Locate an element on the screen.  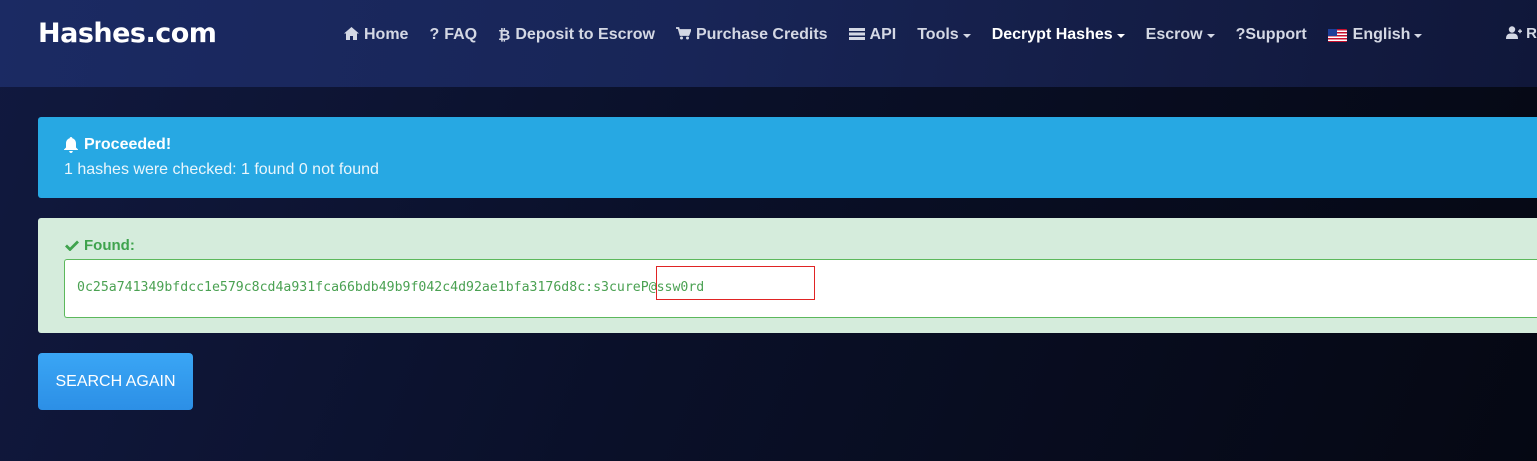
nav-item-support: ?Support is located at coordinates (1271, 35).